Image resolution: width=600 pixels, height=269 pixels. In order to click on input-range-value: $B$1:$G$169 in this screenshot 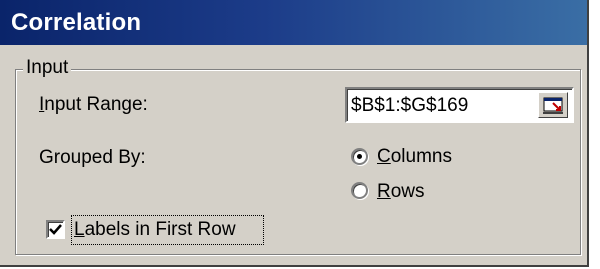, I will do `click(410, 105)`.